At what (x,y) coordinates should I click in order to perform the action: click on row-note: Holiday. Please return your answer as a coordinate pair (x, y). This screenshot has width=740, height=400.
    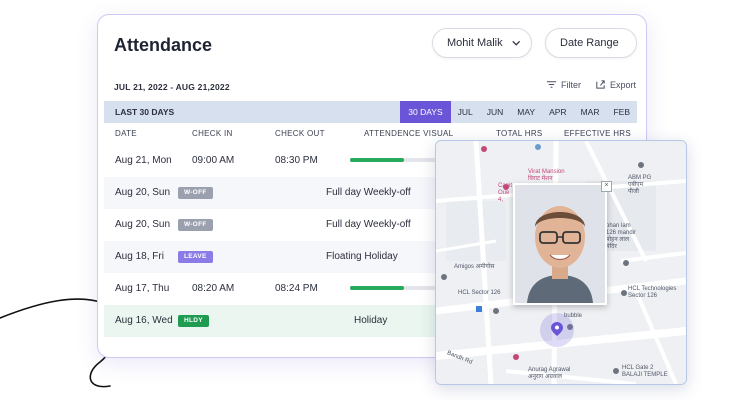
    Looking at the image, I should click on (371, 320).